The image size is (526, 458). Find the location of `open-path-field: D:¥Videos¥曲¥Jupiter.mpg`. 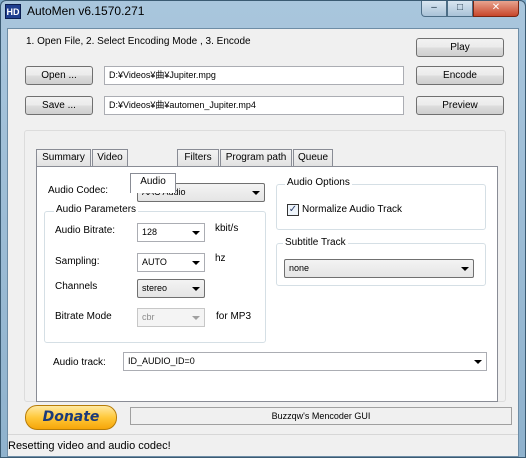

open-path-field: D:¥Videos¥曲¥Jupiter.mpg is located at coordinates (254, 75).